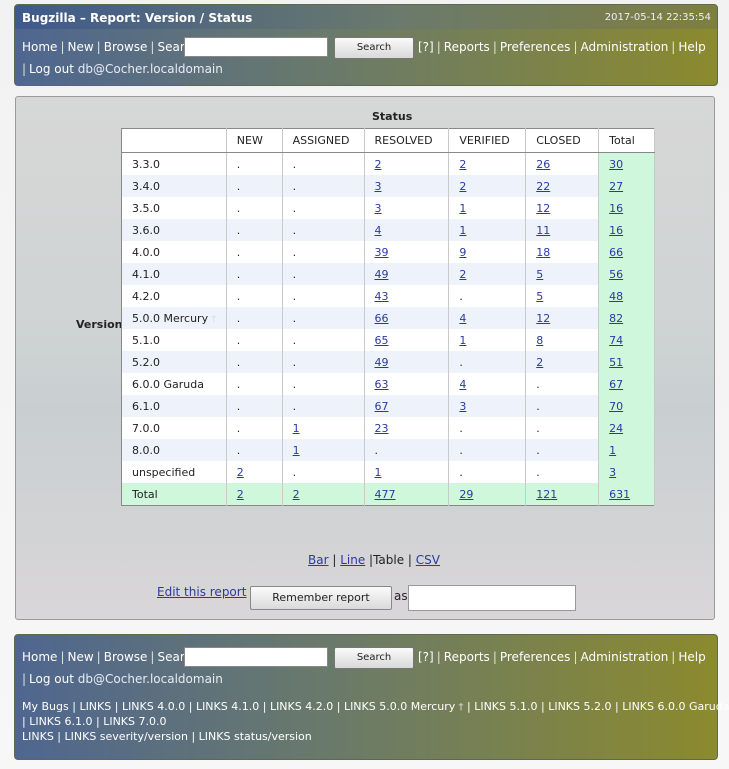  I want to click on nav-home-link: Home, so click(39, 47).